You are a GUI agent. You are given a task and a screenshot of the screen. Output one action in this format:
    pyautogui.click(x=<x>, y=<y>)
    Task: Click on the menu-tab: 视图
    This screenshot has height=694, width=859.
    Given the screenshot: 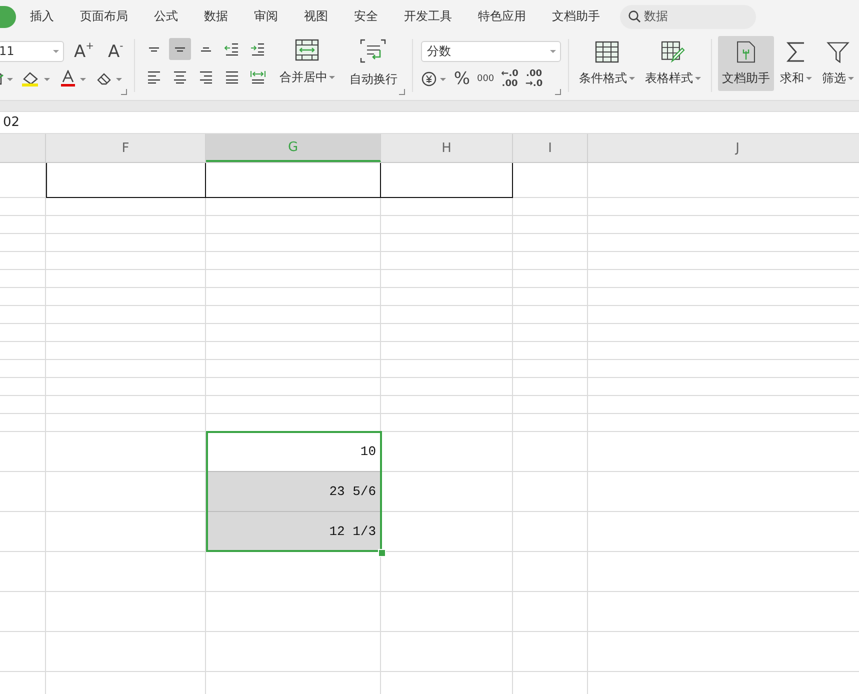 What is the action you would take?
    pyautogui.click(x=316, y=16)
    